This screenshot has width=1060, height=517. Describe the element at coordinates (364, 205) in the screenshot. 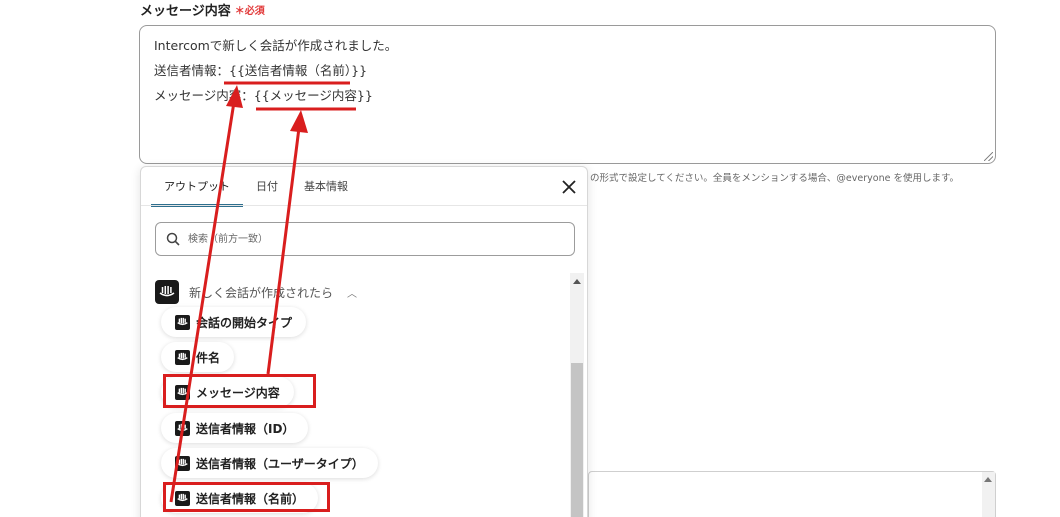

I see `tabs-divider` at that location.